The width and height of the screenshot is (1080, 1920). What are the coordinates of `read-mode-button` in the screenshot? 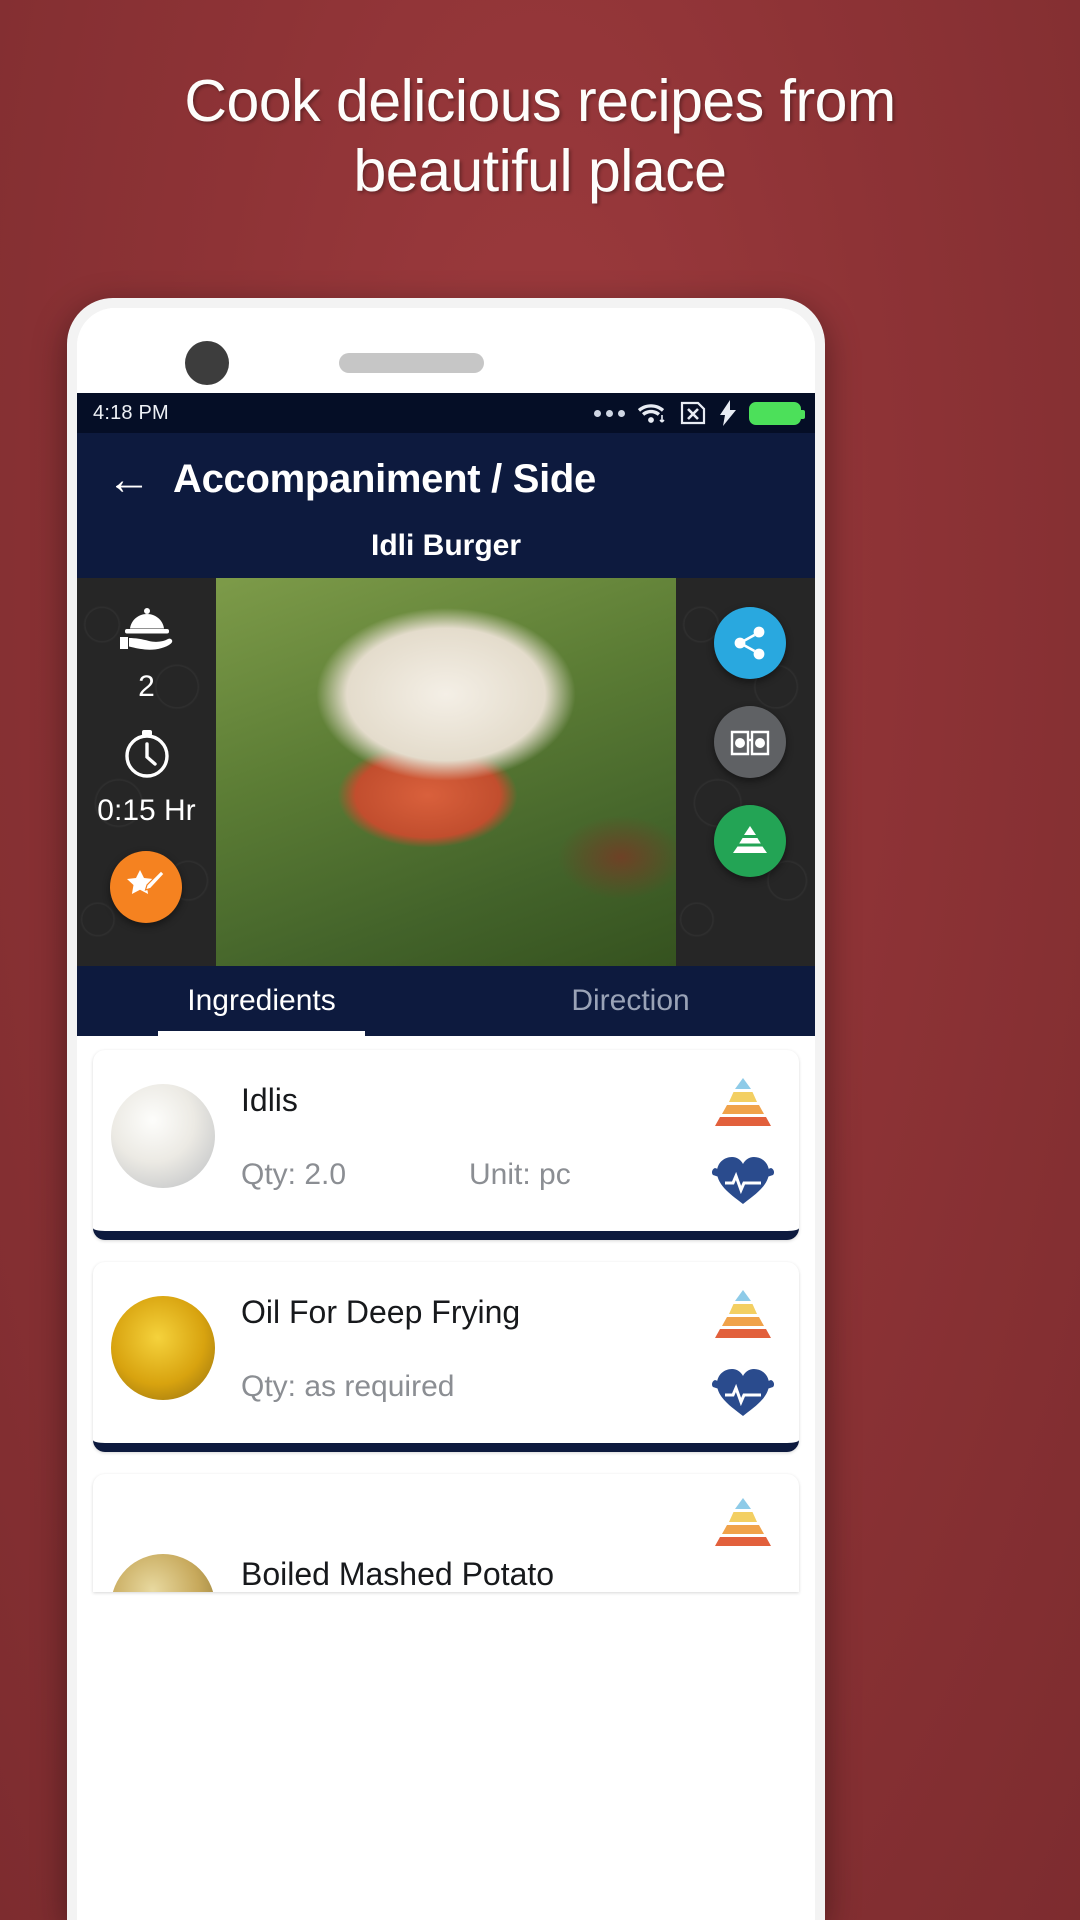 It's located at (750, 742).